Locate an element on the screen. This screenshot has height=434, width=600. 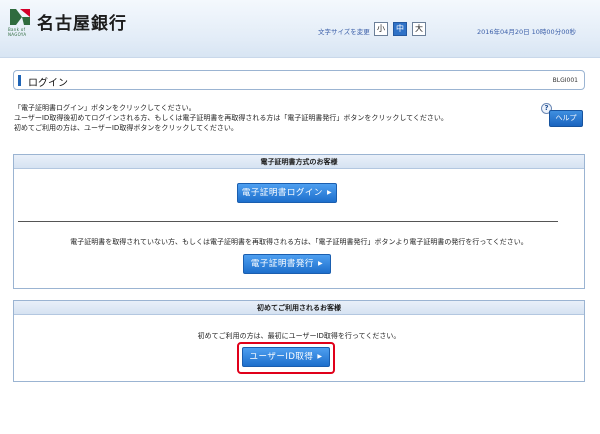
font-size-small-button: 小 is located at coordinates (381, 29).